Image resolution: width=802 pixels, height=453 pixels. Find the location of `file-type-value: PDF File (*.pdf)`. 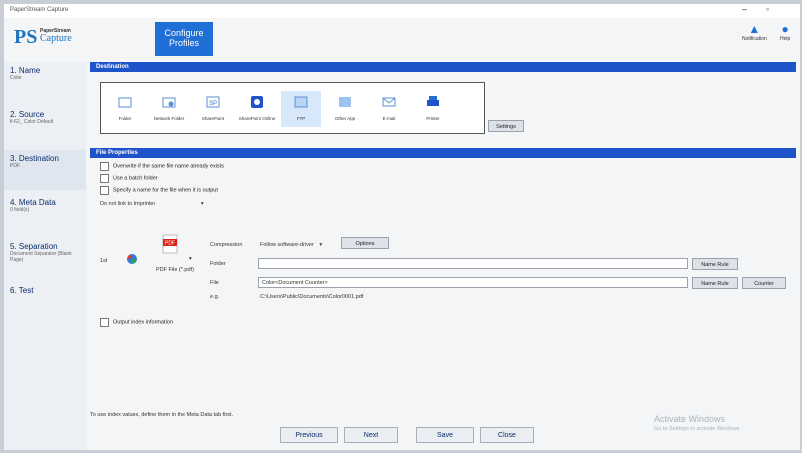

file-type-value: PDF File (*.pdf) is located at coordinates (175, 270).